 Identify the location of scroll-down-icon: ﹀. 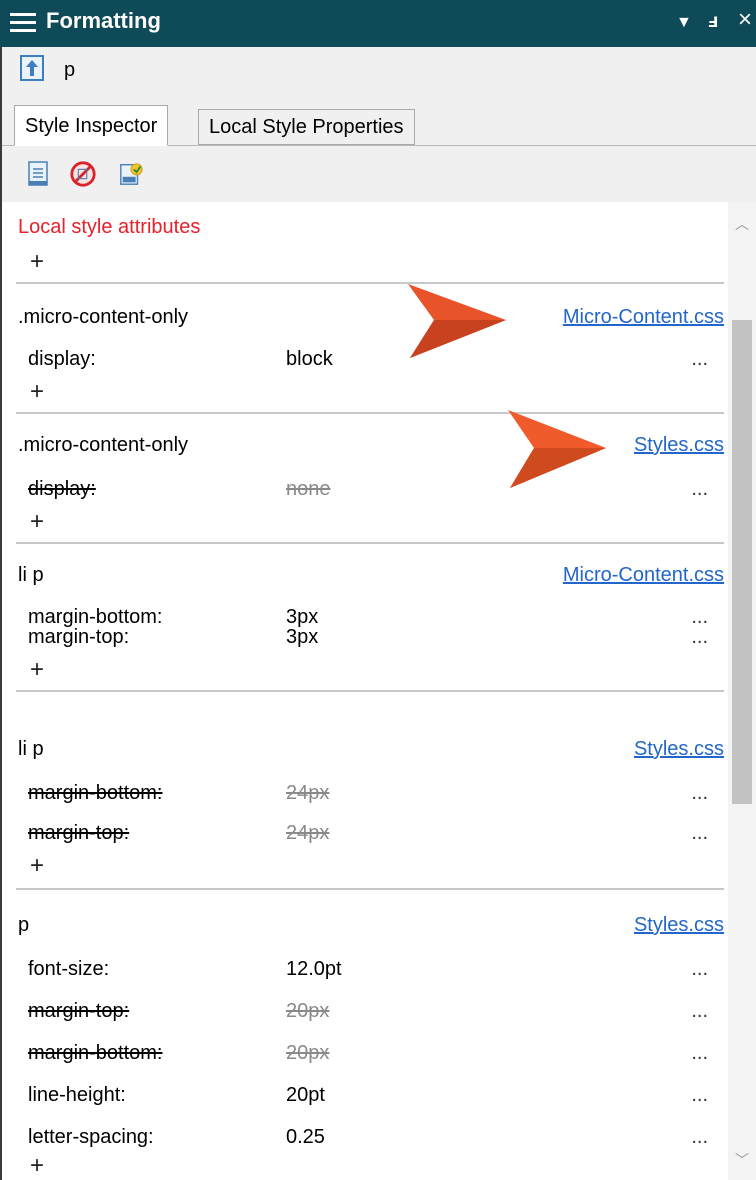
(742, 1160).